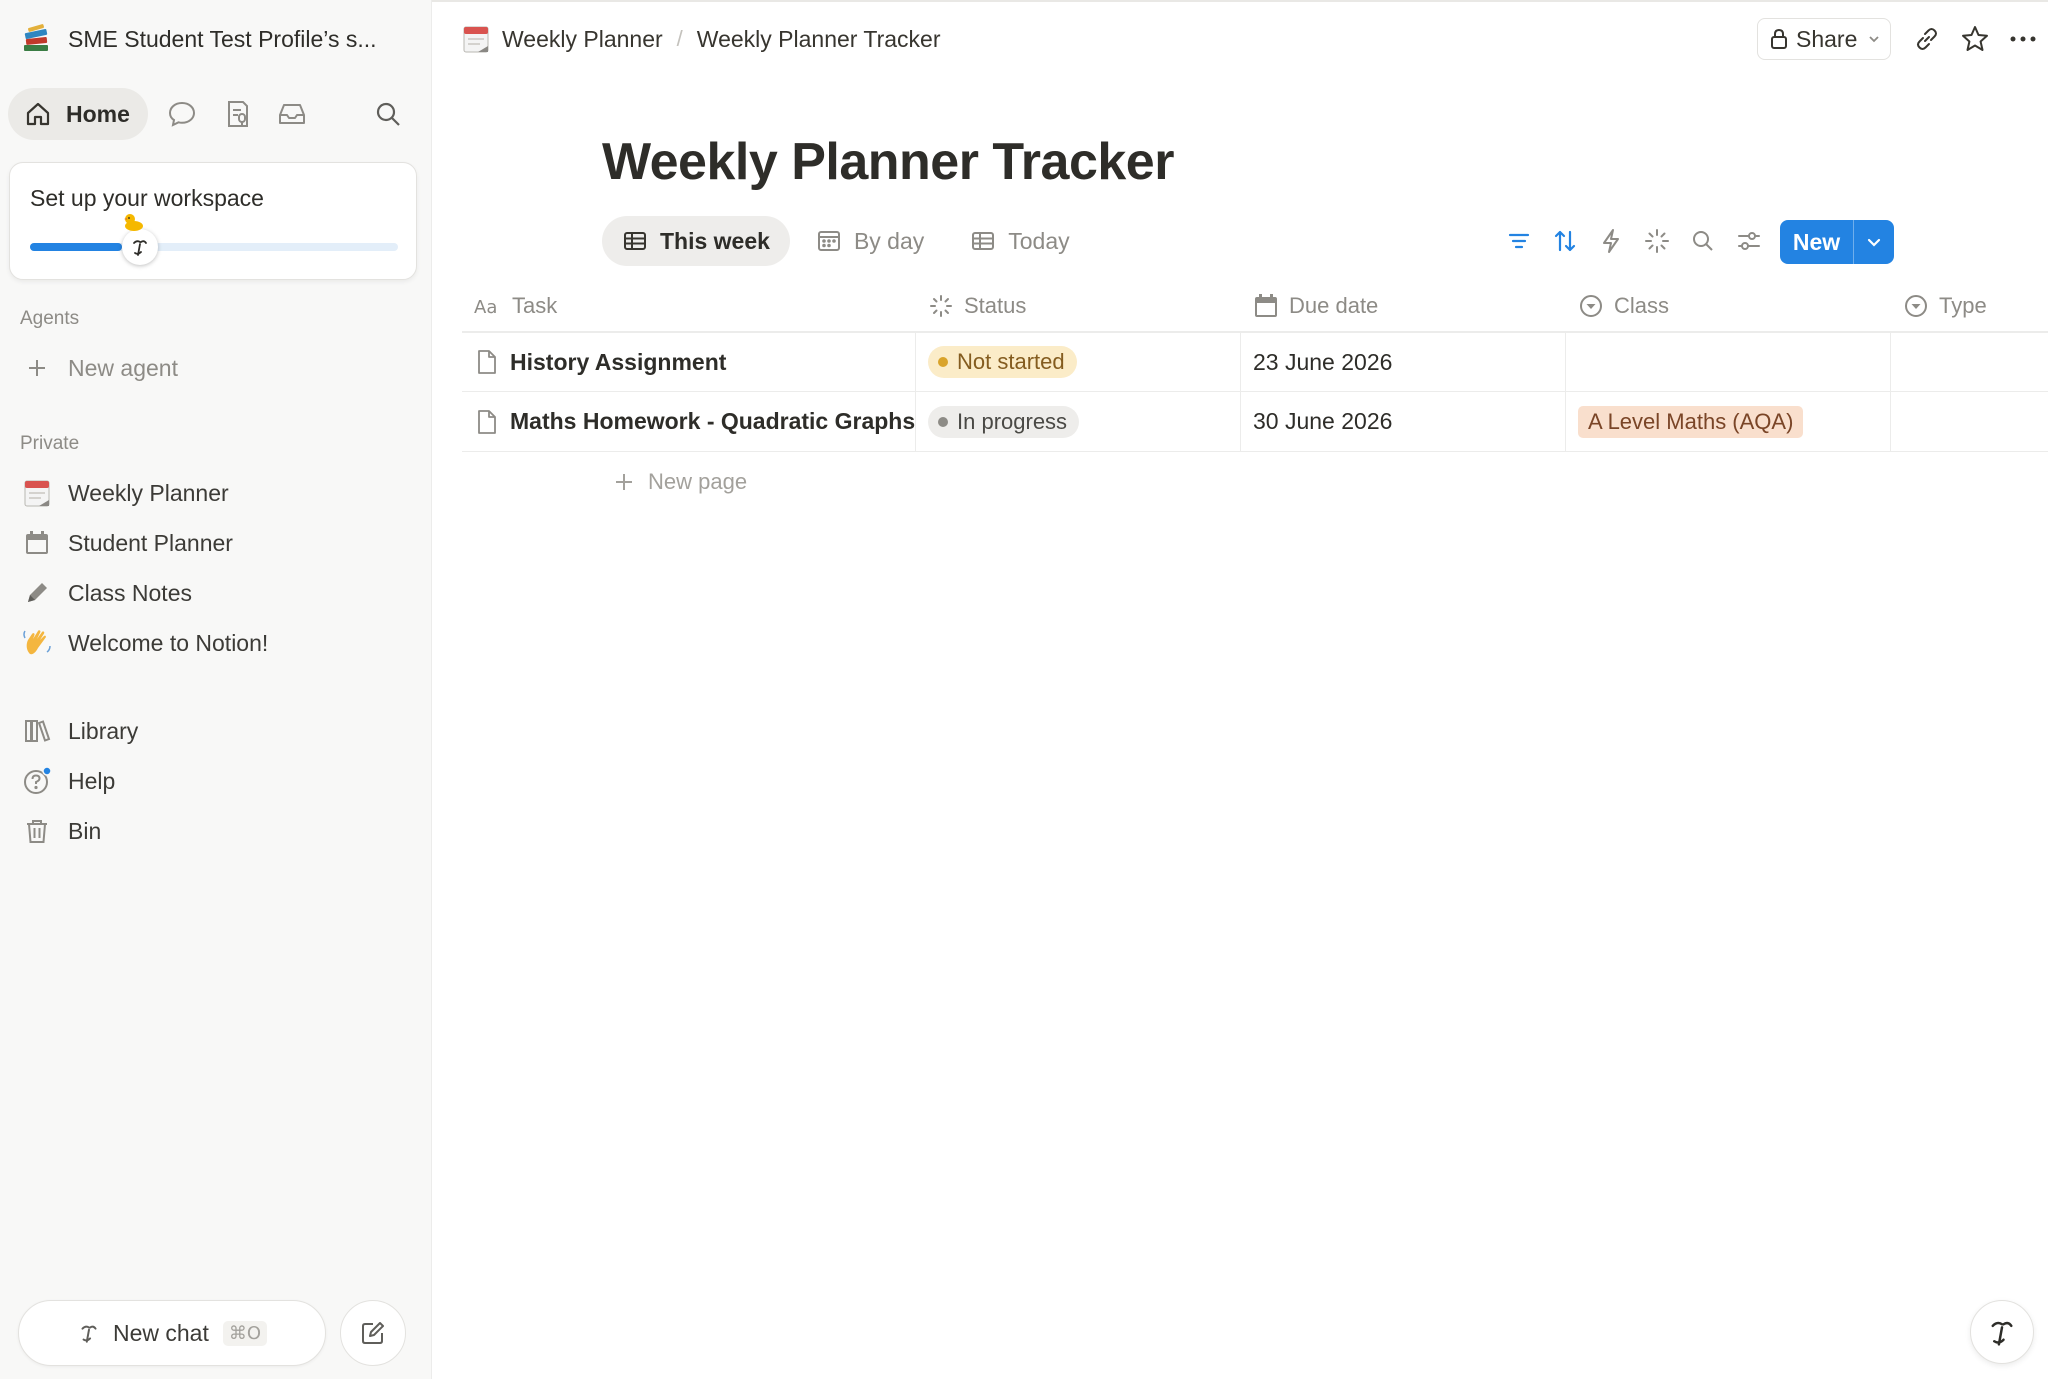 The width and height of the screenshot is (2048, 1379). What do you see at coordinates (213, 221) in the screenshot?
I see `workspace-setup-card: Set up your workspace` at bounding box center [213, 221].